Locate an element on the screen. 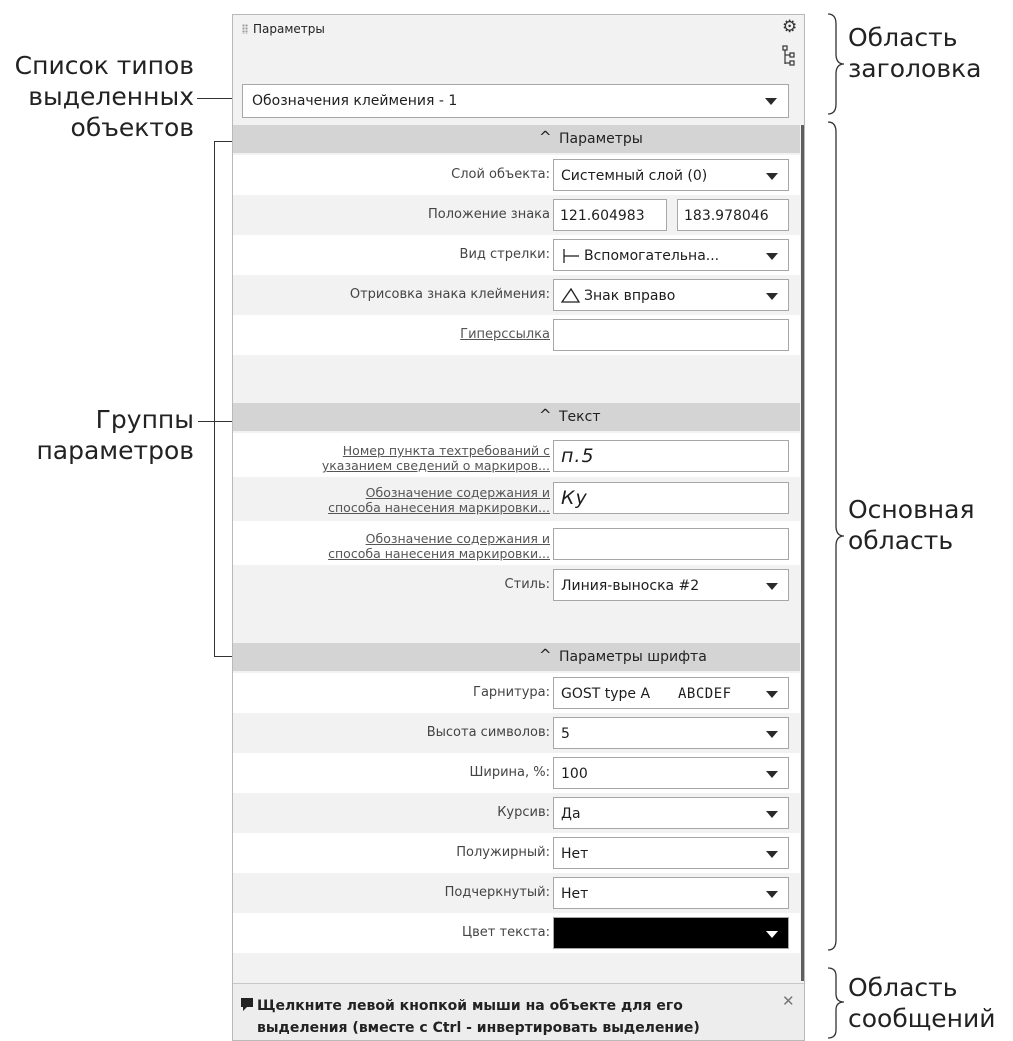 The height and width of the screenshot is (1041, 1013). row-height: Высота символов: 5 is located at coordinates (516, 733).